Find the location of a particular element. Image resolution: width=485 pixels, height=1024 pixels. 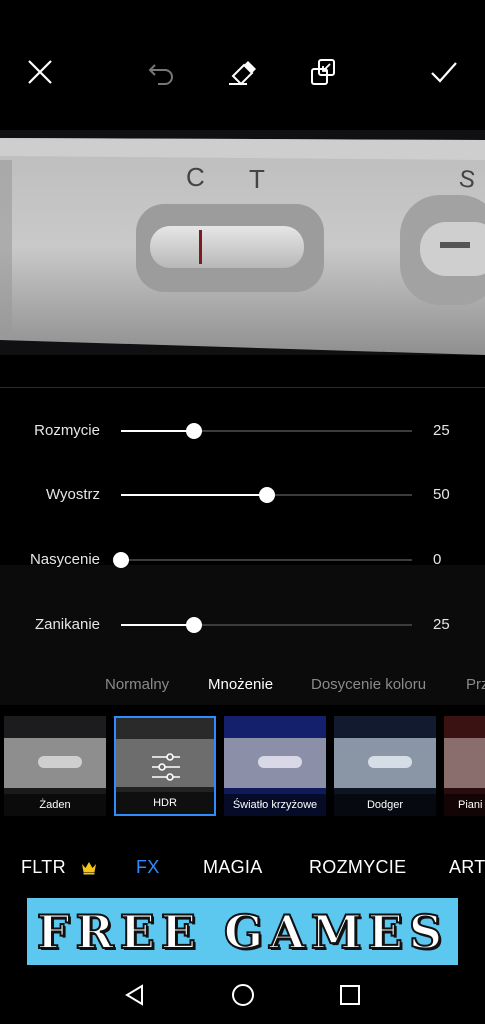

filter-hdr: HDR is located at coordinates (165, 766).